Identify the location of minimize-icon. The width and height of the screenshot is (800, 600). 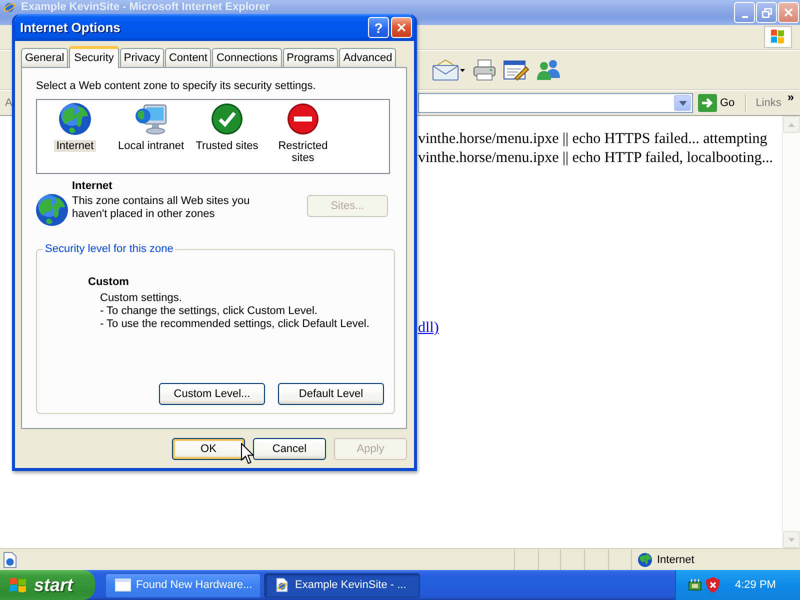
(745, 17).